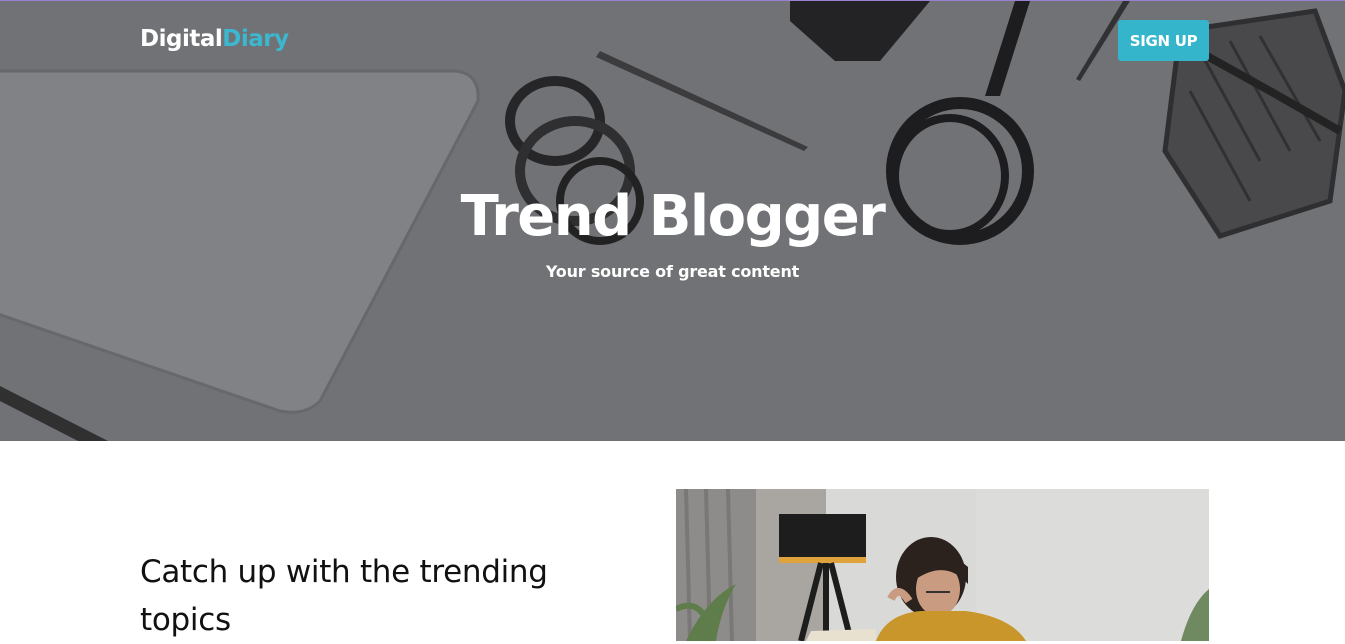 The height and width of the screenshot is (644, 1345). I want to click on woman-with-laptop-image, so click(942, 565).